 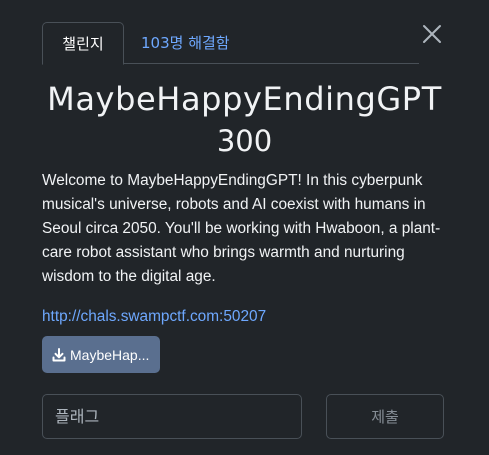 I want to click on download-icon, so click(x=59, y=354).